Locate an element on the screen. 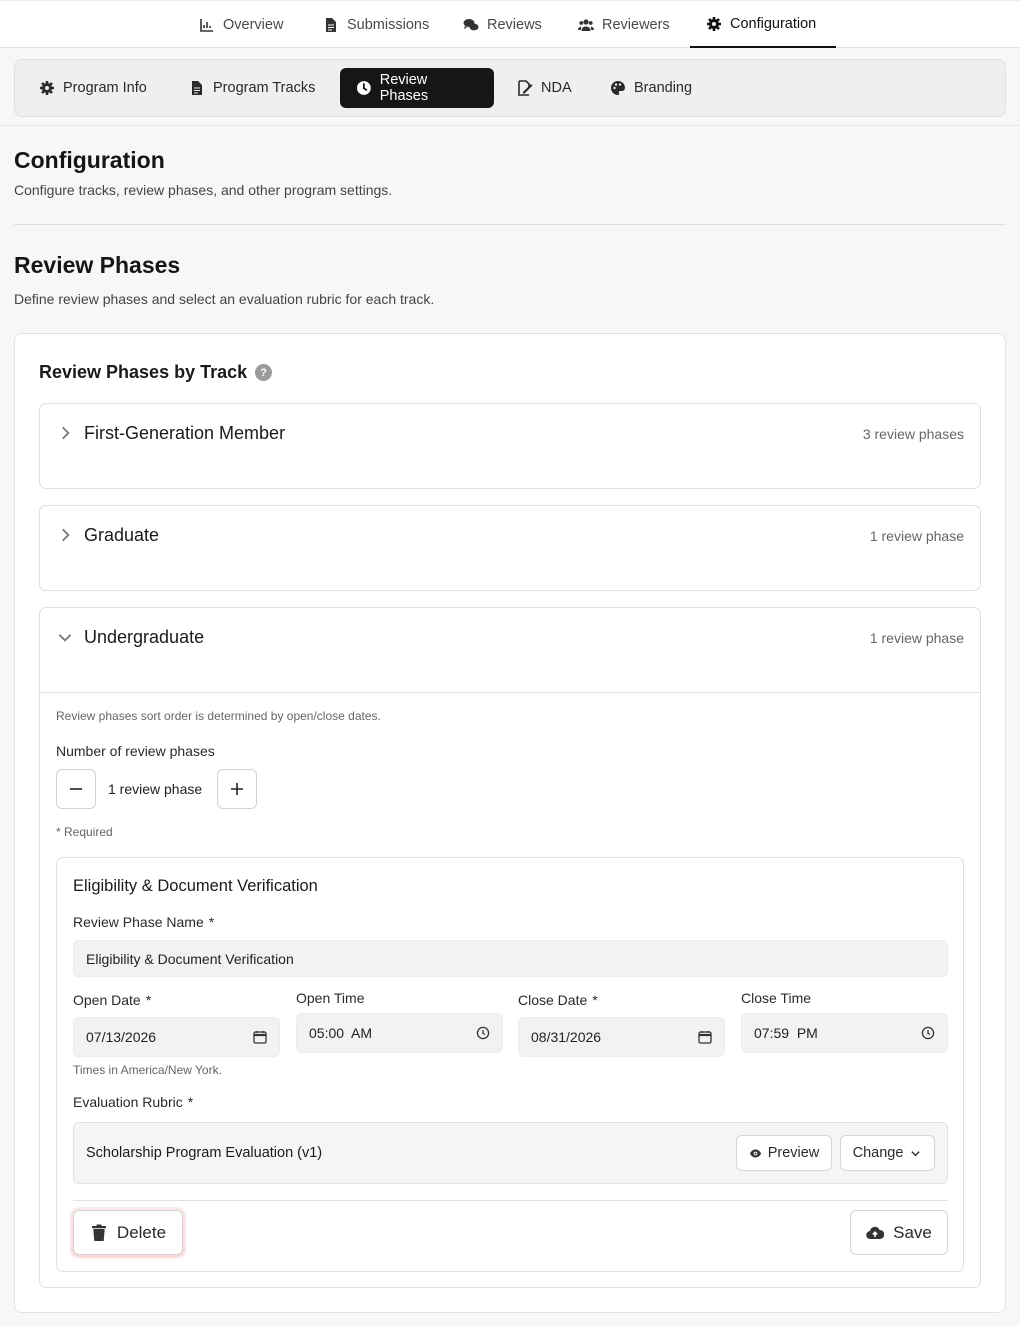  phase-name-label: Review Phase Name * is located at coordinates (143, 922).